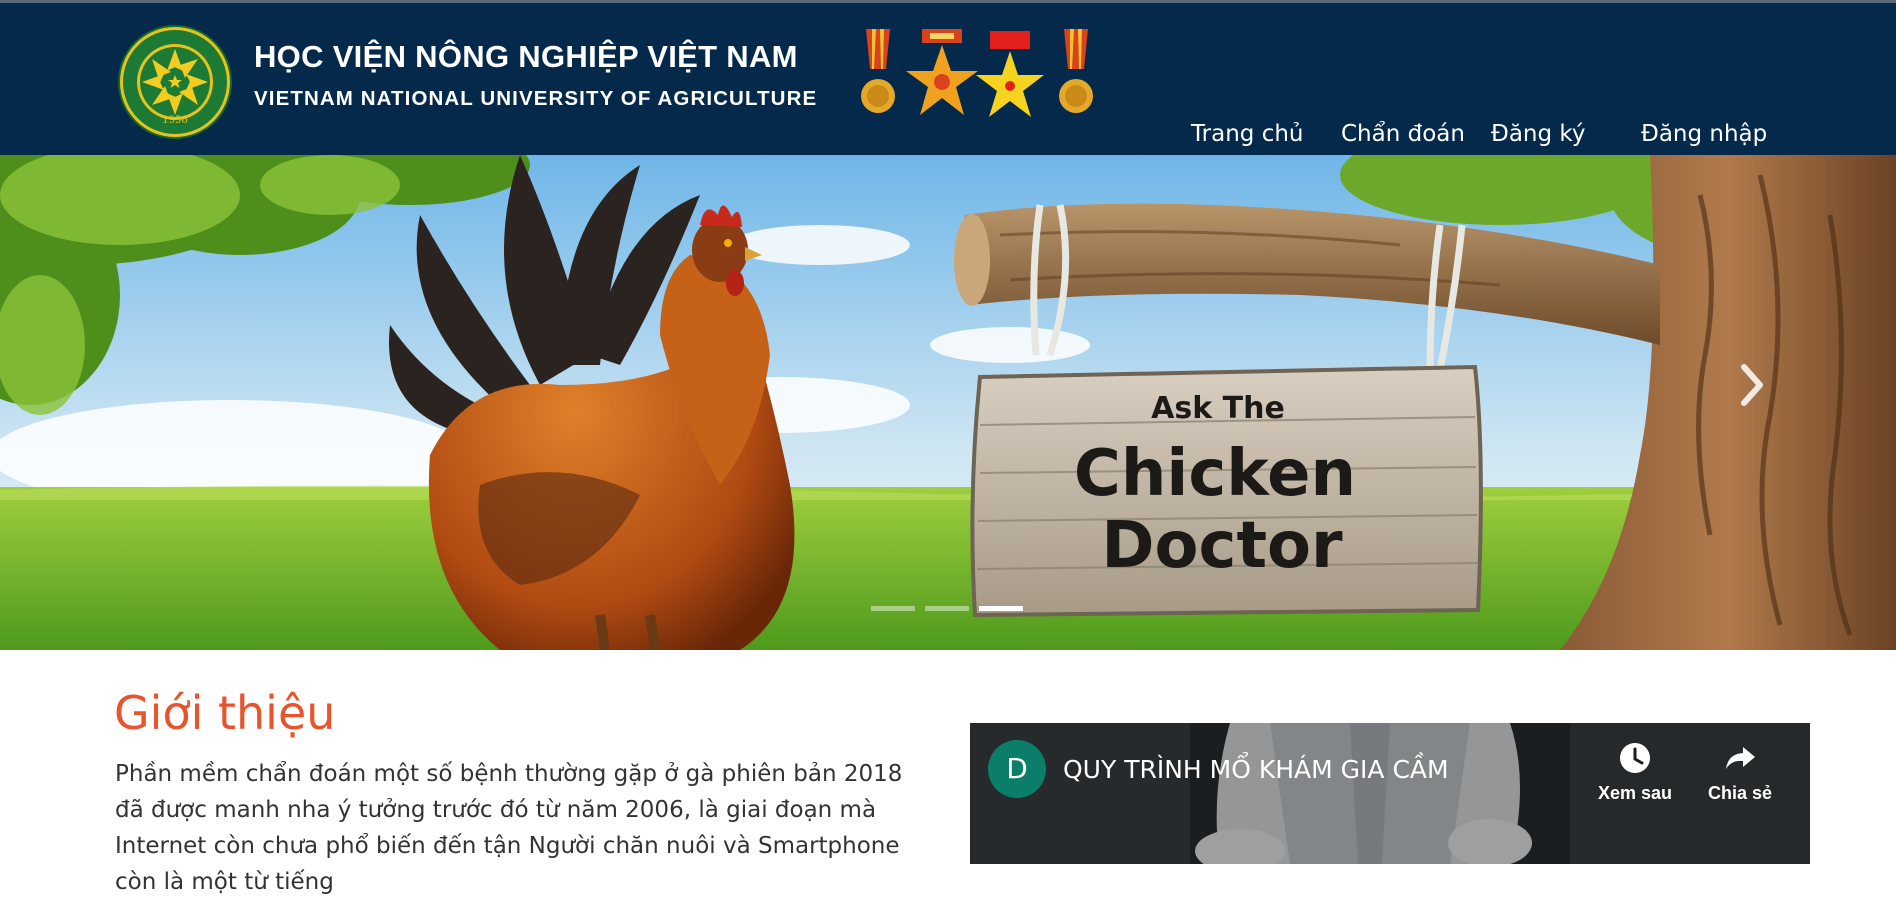 The height and width of the screenshot is (900, 1896). Describe the element at coordinates (1740, 772) in the screenshot. I see `share-button: Chia sẻ` at that location.